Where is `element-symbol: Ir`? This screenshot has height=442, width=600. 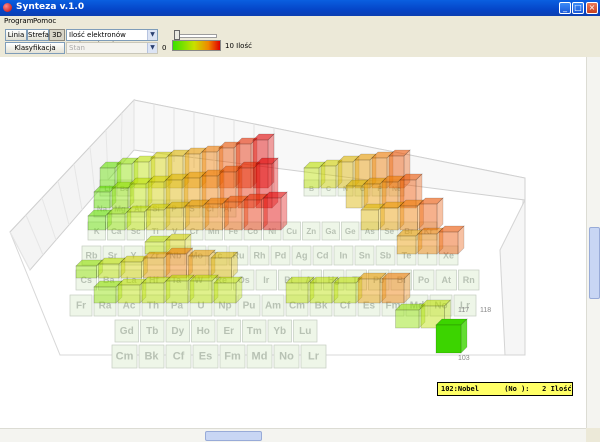
element-symbol: Ir is located at coordinates (266, 280).